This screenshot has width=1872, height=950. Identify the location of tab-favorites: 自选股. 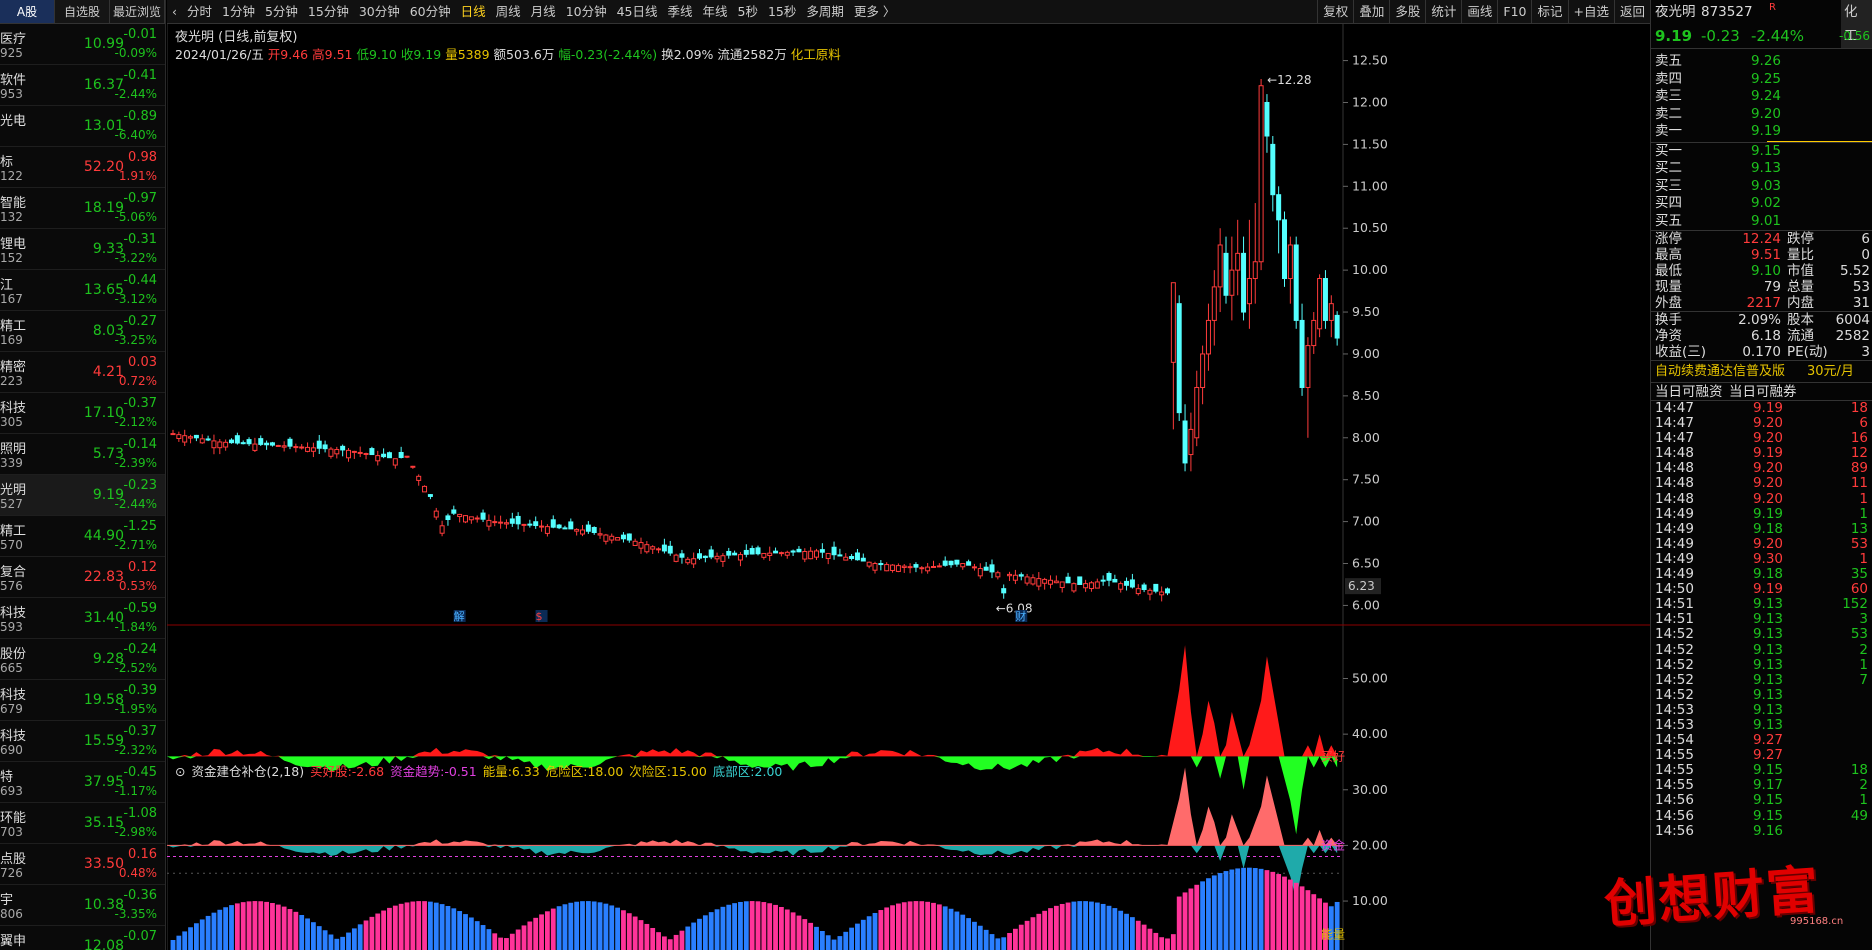
(82, 11).